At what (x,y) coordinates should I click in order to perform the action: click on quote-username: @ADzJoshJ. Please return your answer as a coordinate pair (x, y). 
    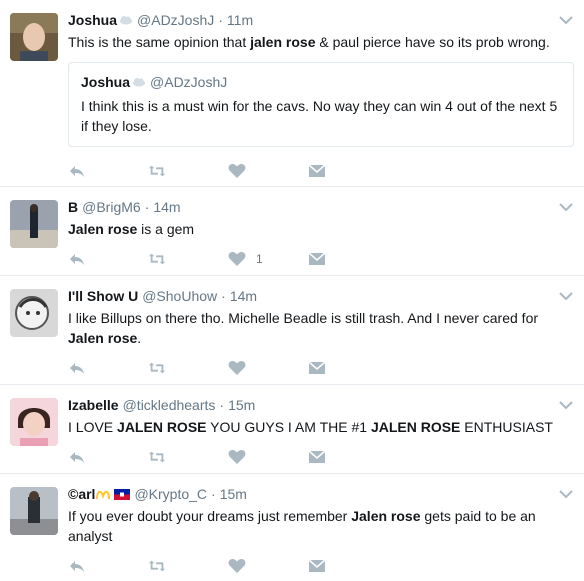
    Looking at the image, I should click on (189, 82).